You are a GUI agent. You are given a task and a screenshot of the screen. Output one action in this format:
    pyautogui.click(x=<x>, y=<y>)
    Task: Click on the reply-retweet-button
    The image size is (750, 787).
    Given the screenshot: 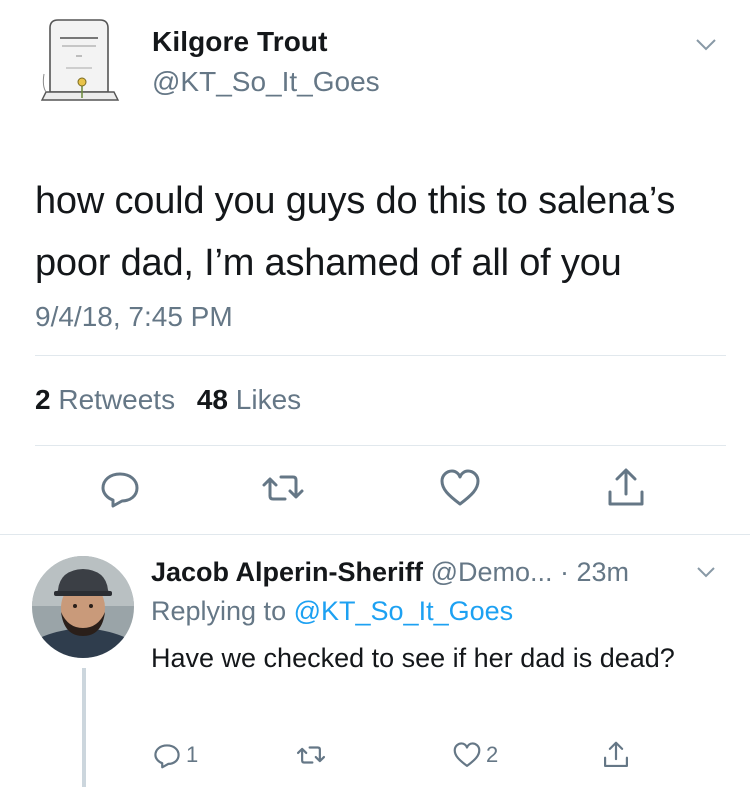 What is the action you would take?
    pyautogui.click(x=313, y=755)
    